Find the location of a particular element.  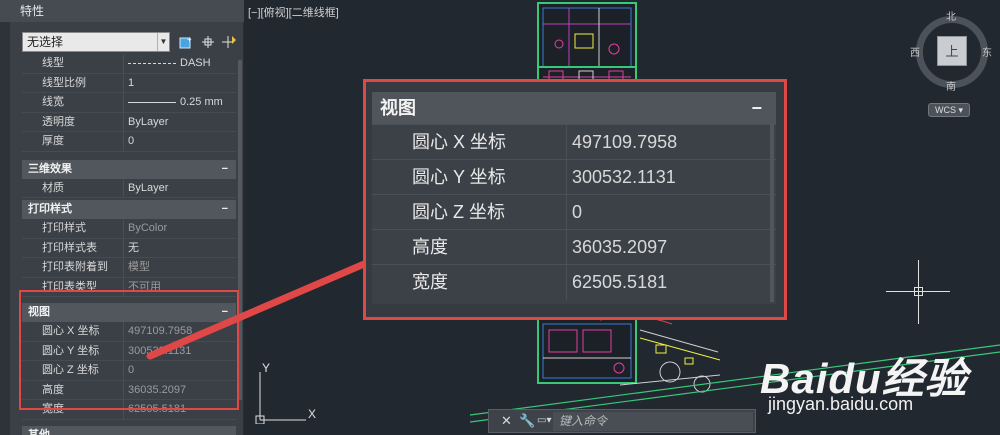

wrench-icon: 🔧 is located at coordinates (527, 421).